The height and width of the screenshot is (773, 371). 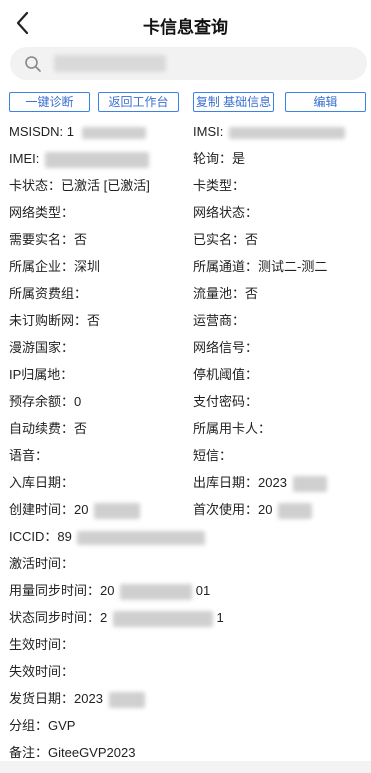 I want to click on copy-basic-info-button: 复制 基础信息, so click(x=233, y=102).